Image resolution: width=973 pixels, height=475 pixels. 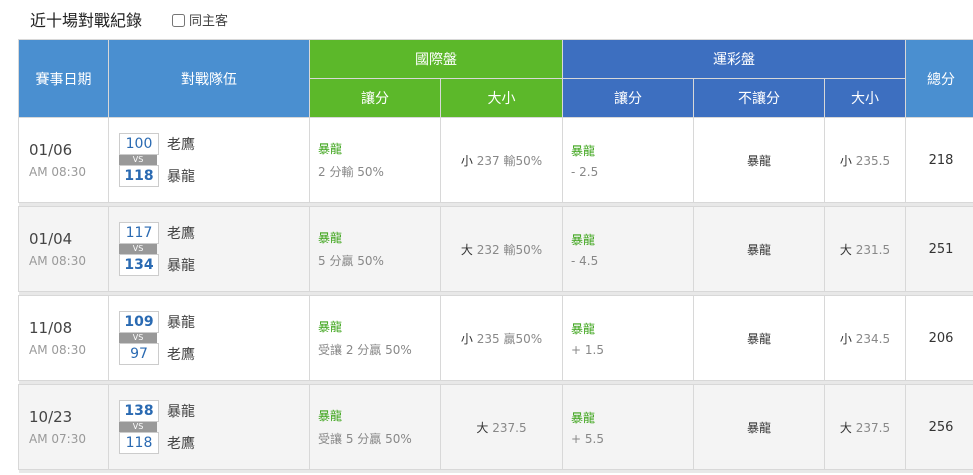 I want to click on col-lottery-header: 運彩盤, so click(x=734, y=59).